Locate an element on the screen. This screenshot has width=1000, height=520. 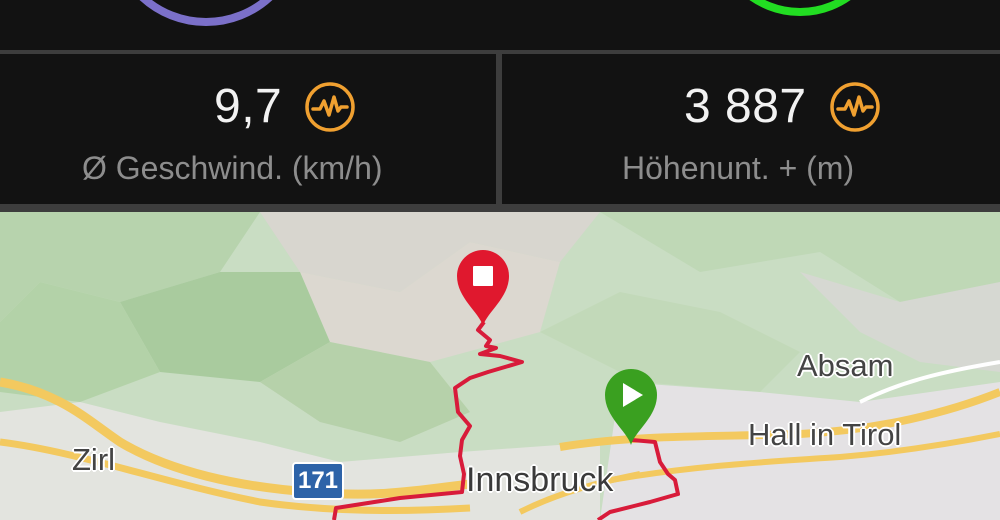
road-number-shield: 171 is located at coordinates (318, 481).